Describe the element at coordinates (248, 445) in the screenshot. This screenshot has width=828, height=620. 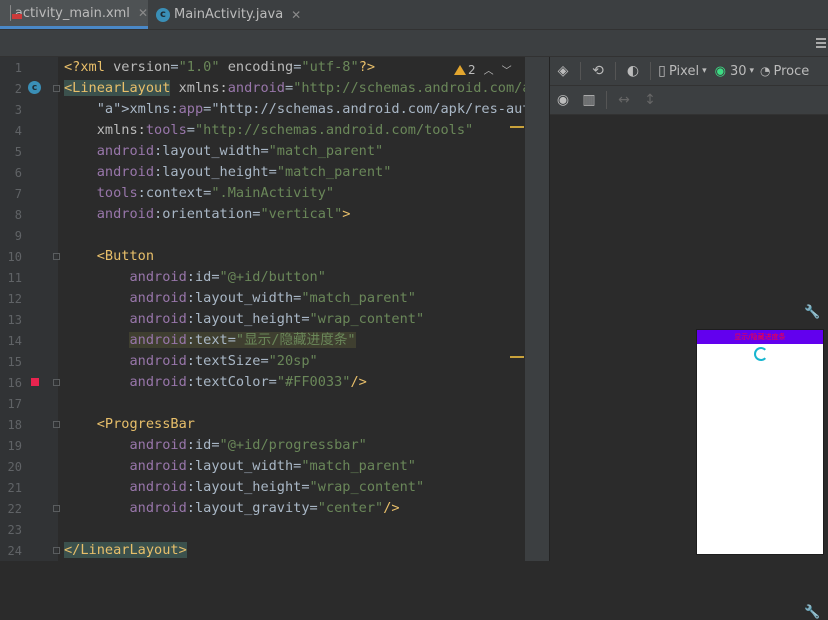
I see `code-line-19: android:id="@+id/progressbar"` at that location.